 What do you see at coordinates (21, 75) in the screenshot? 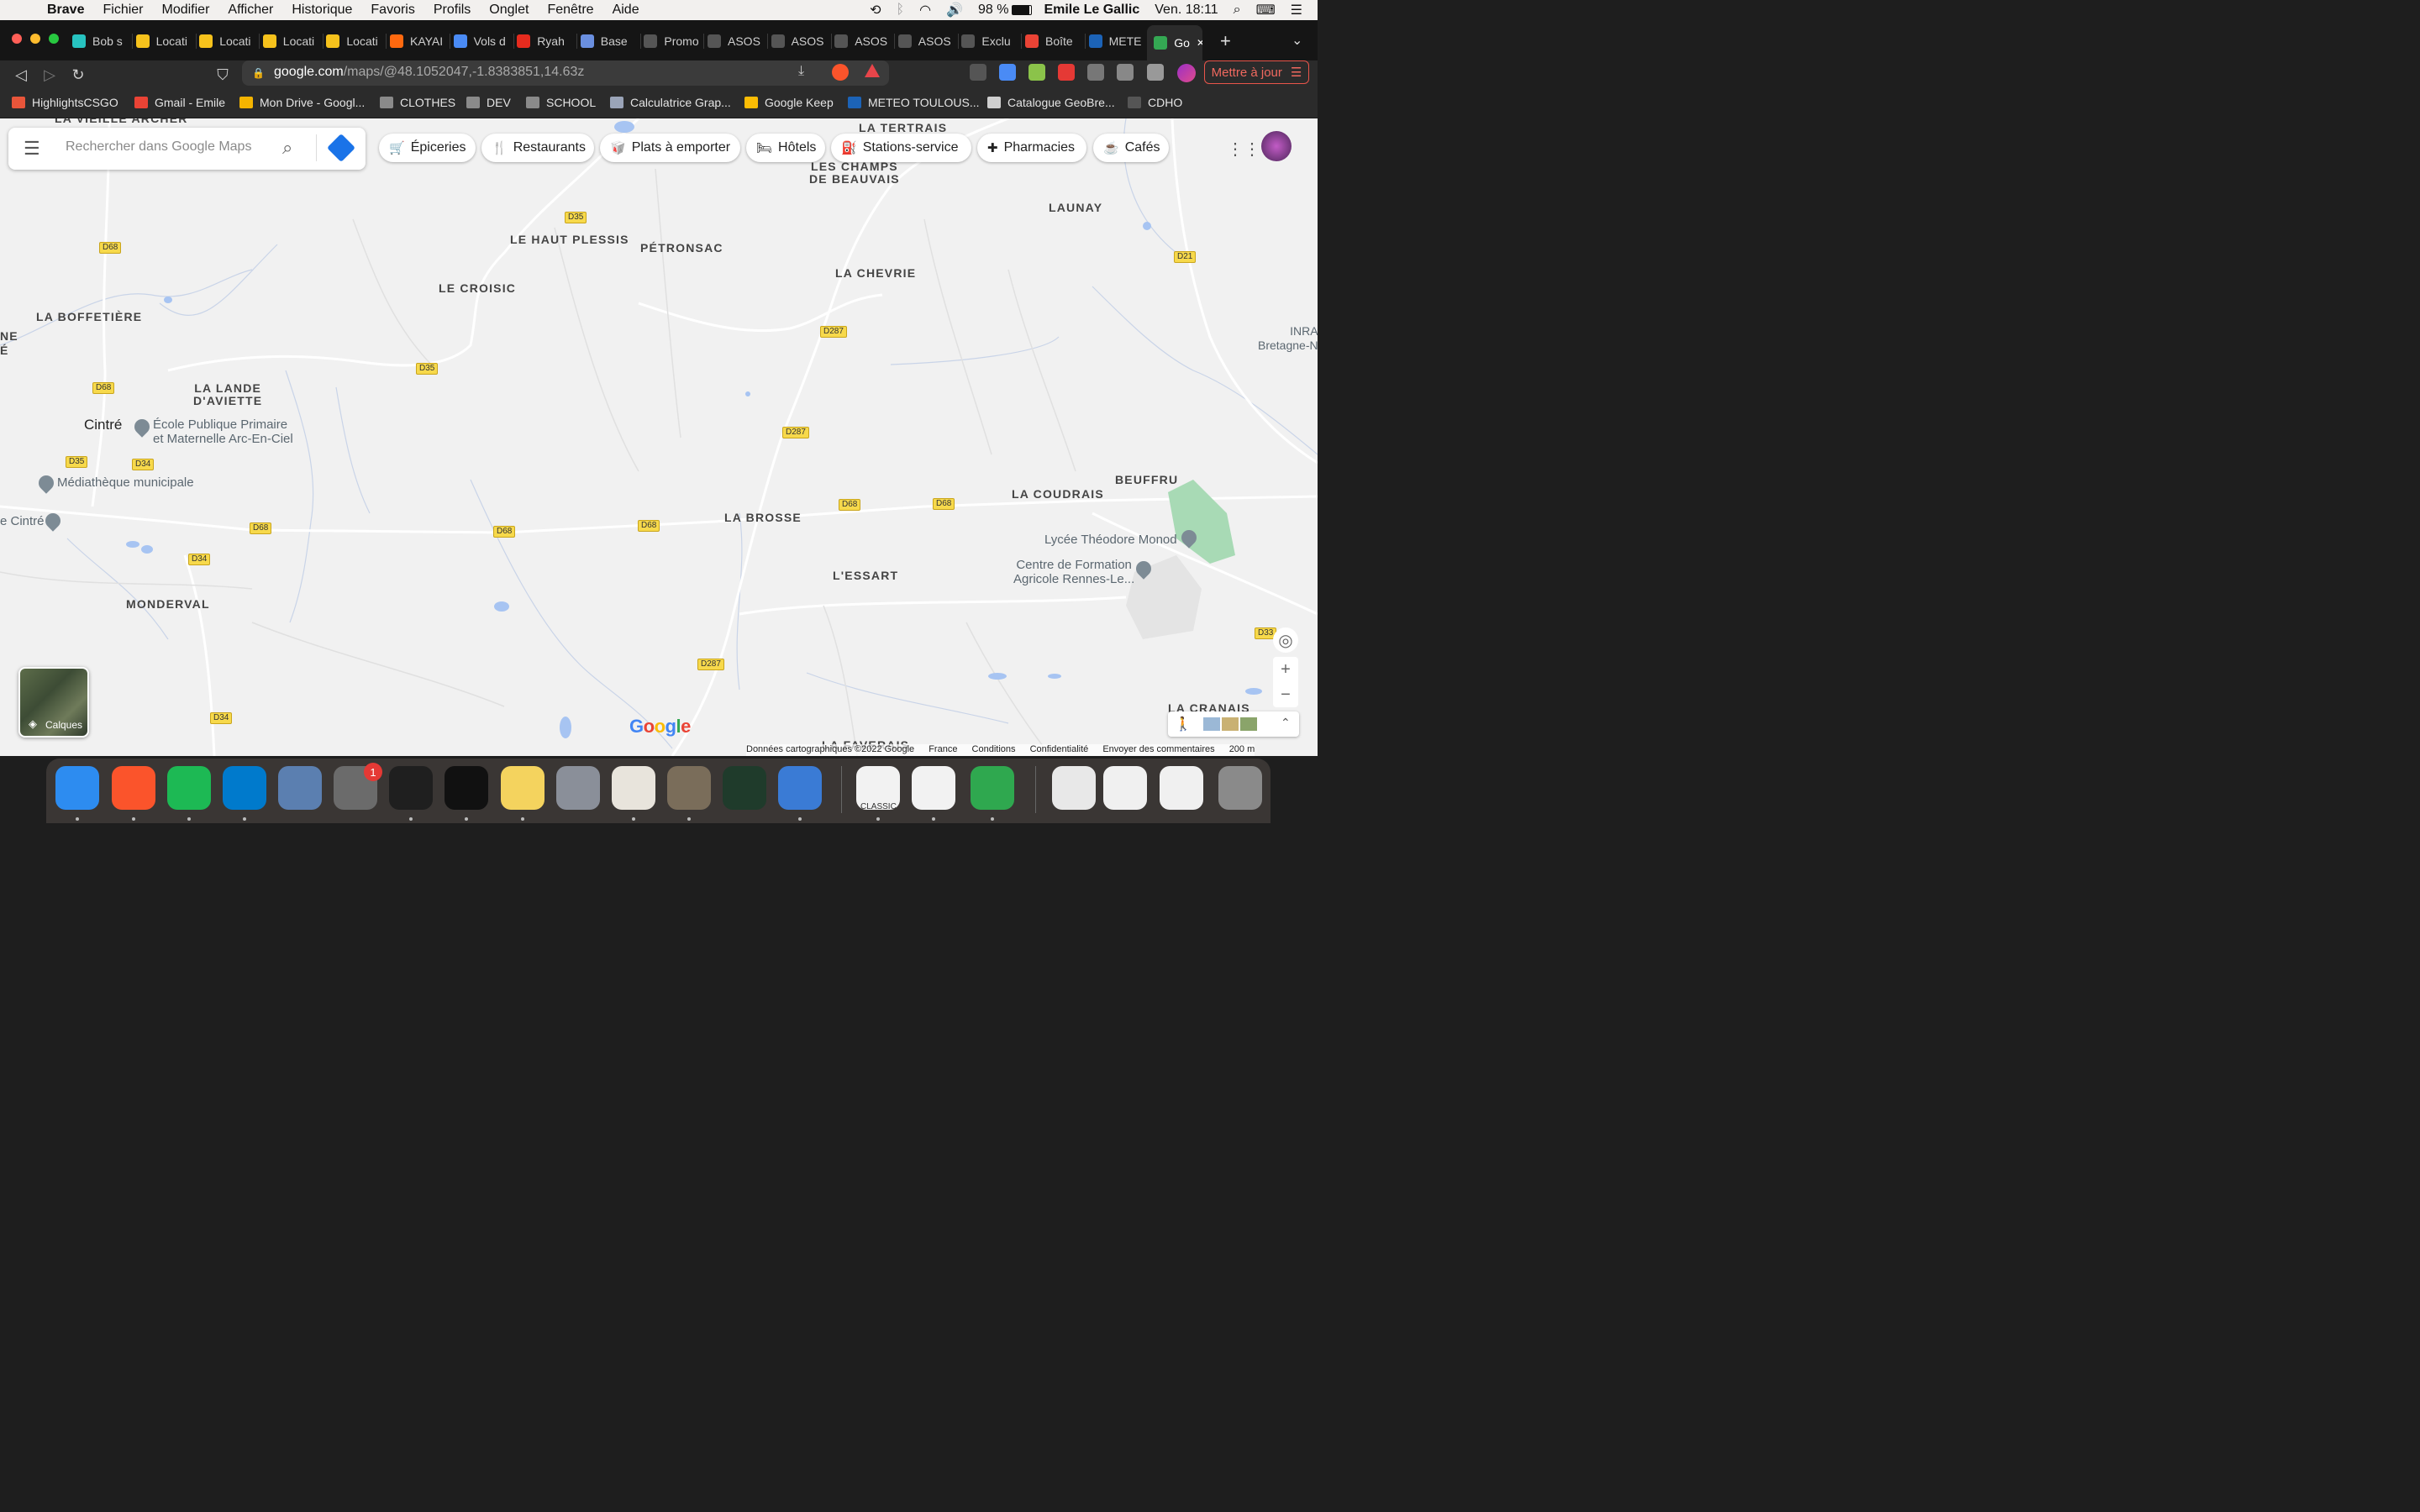
I see `back-button: ◁` at bounding box center [21, 75].